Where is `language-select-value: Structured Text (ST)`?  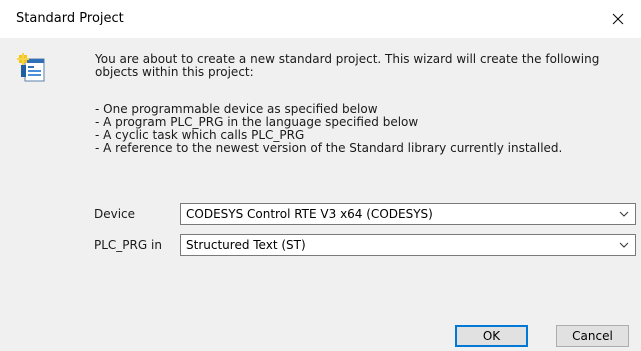
language-select-value: Structured Text (ST) is located at coordinates (246, 245).